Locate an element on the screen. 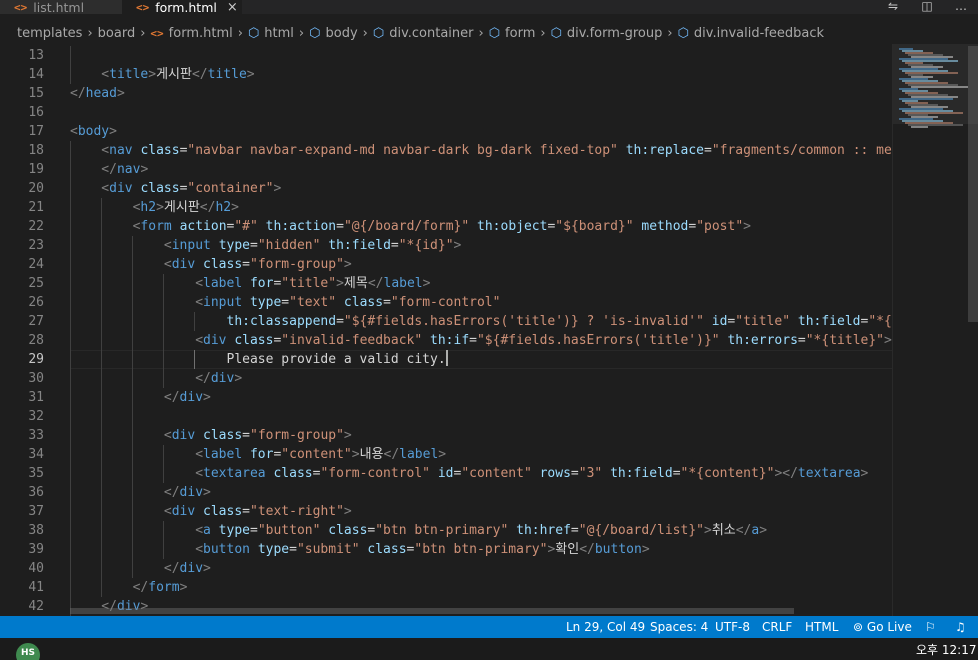  line-number: 41 is located at coordinates (36, 587).